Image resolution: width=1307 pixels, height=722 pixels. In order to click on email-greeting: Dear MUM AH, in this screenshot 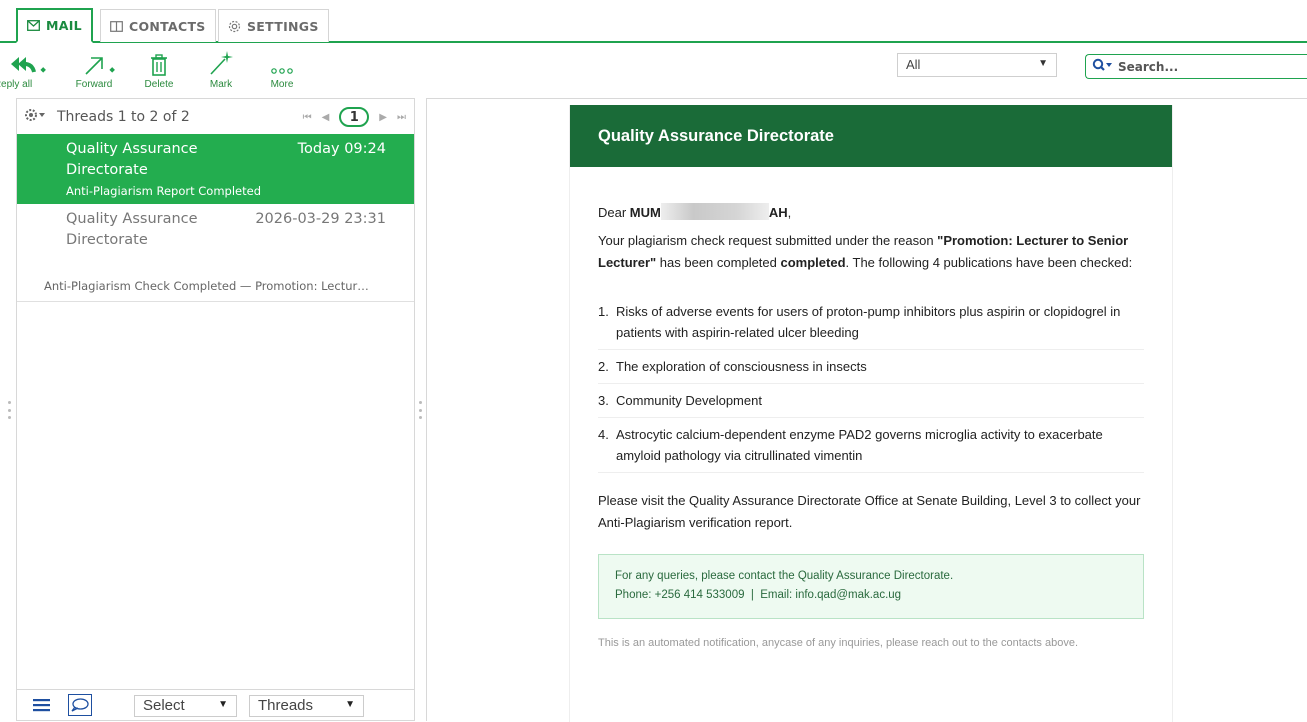, I will do `click(695, 211)`.